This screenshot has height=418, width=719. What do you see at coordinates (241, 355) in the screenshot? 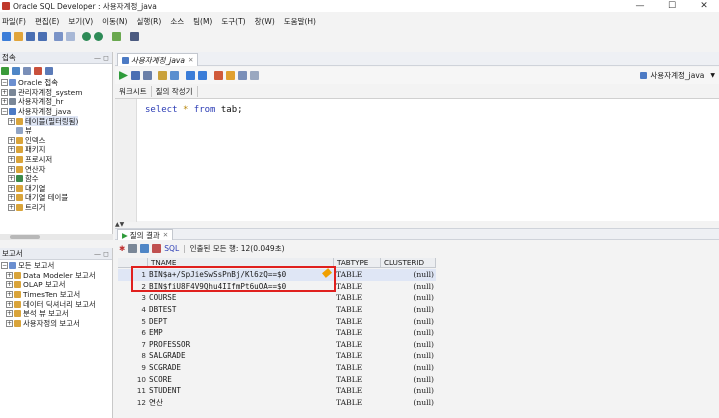
I see `cell-tname: SALGRADE` at bounding box center [241, 355].